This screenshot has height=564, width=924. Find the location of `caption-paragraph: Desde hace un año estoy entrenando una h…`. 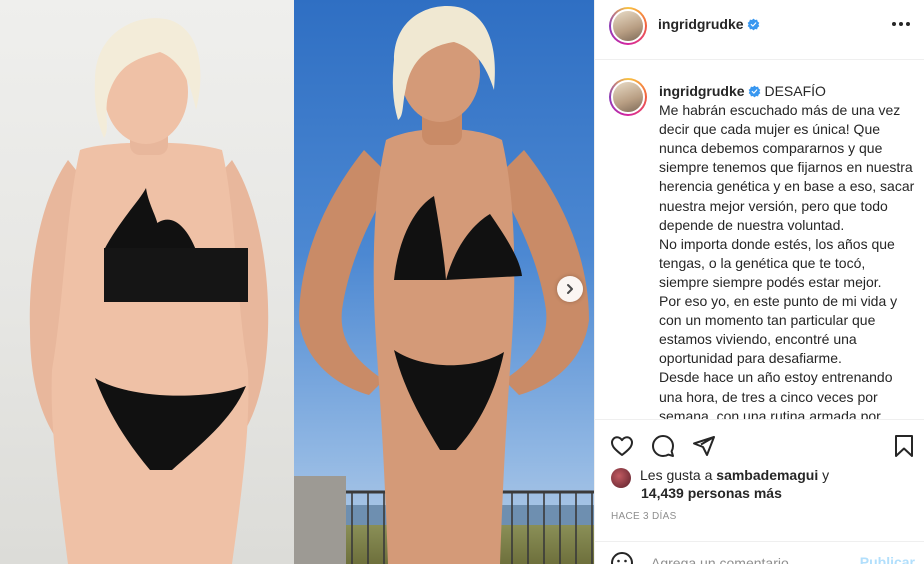

caption-paragraph: Desde hace un año estoy entrenando una h… is located at coordinates (776, 394).